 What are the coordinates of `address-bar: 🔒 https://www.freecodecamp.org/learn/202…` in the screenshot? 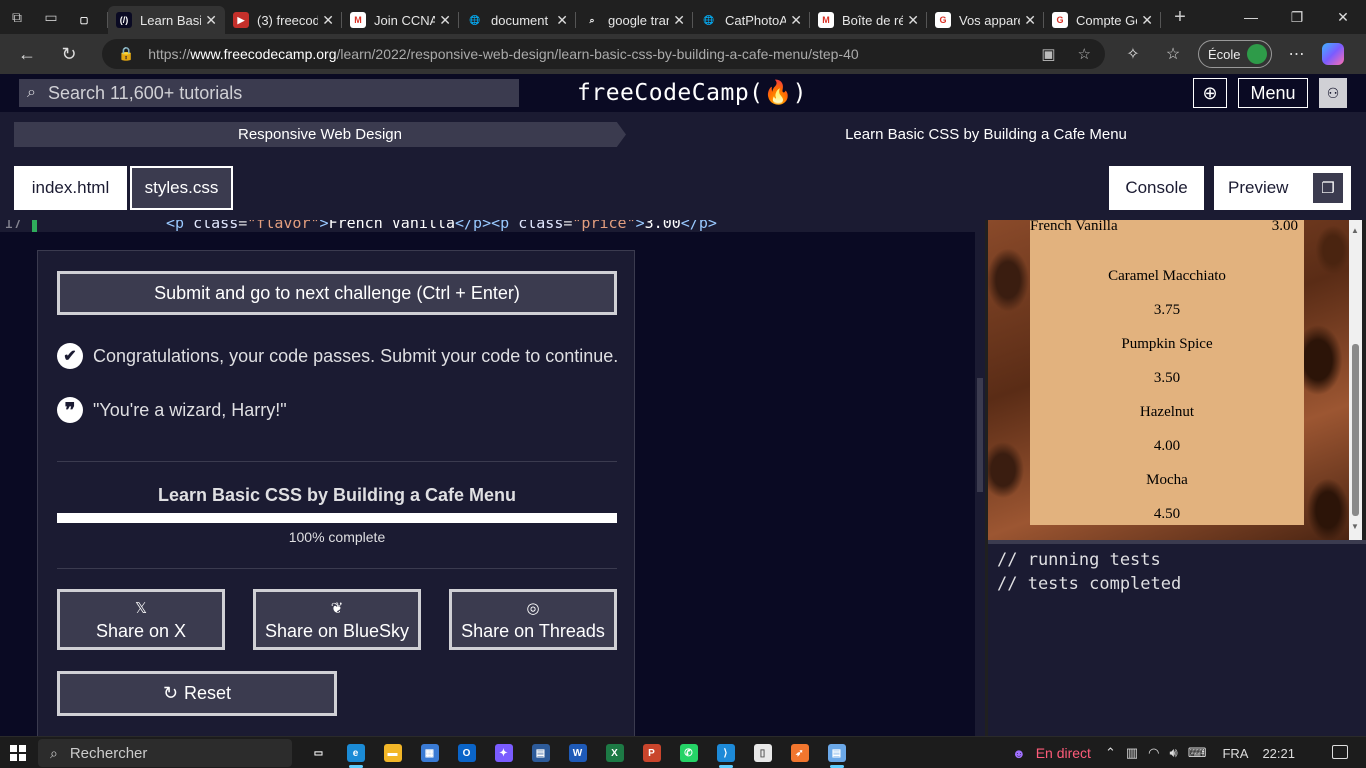 It's located at (603, 54).